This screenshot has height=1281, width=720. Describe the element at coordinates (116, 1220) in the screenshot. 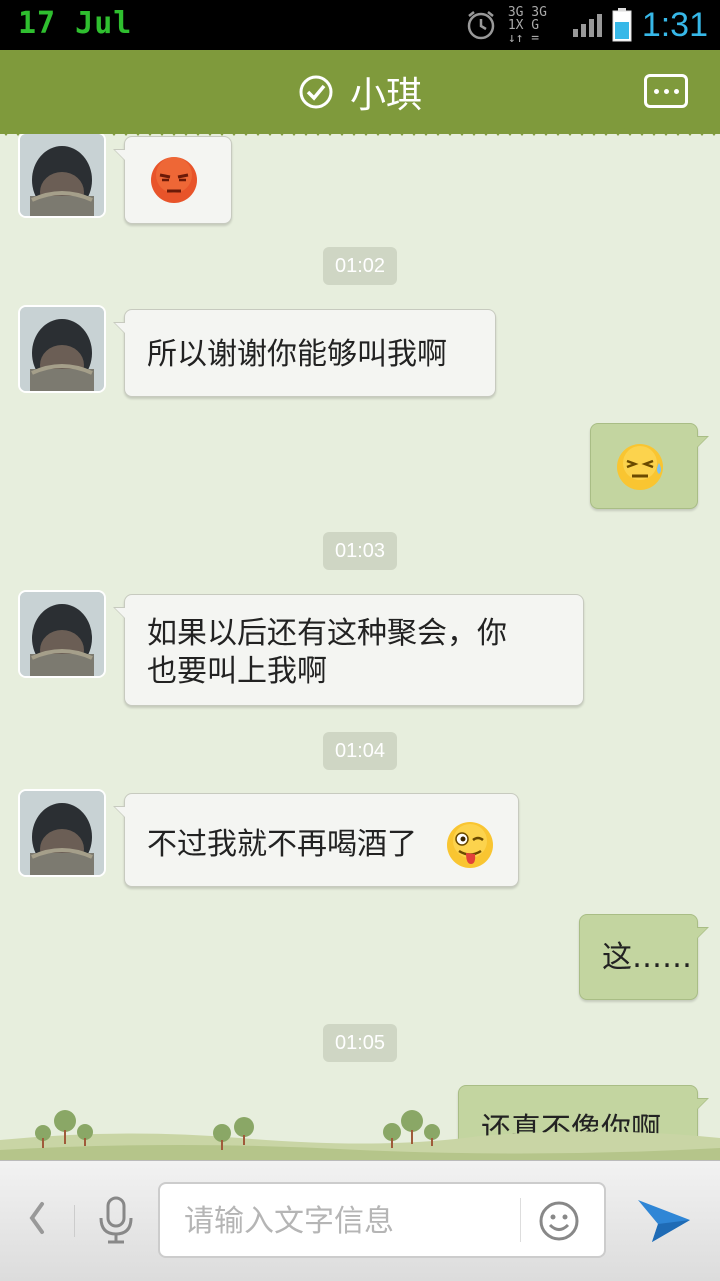

I see `microphone-icon` at that location.